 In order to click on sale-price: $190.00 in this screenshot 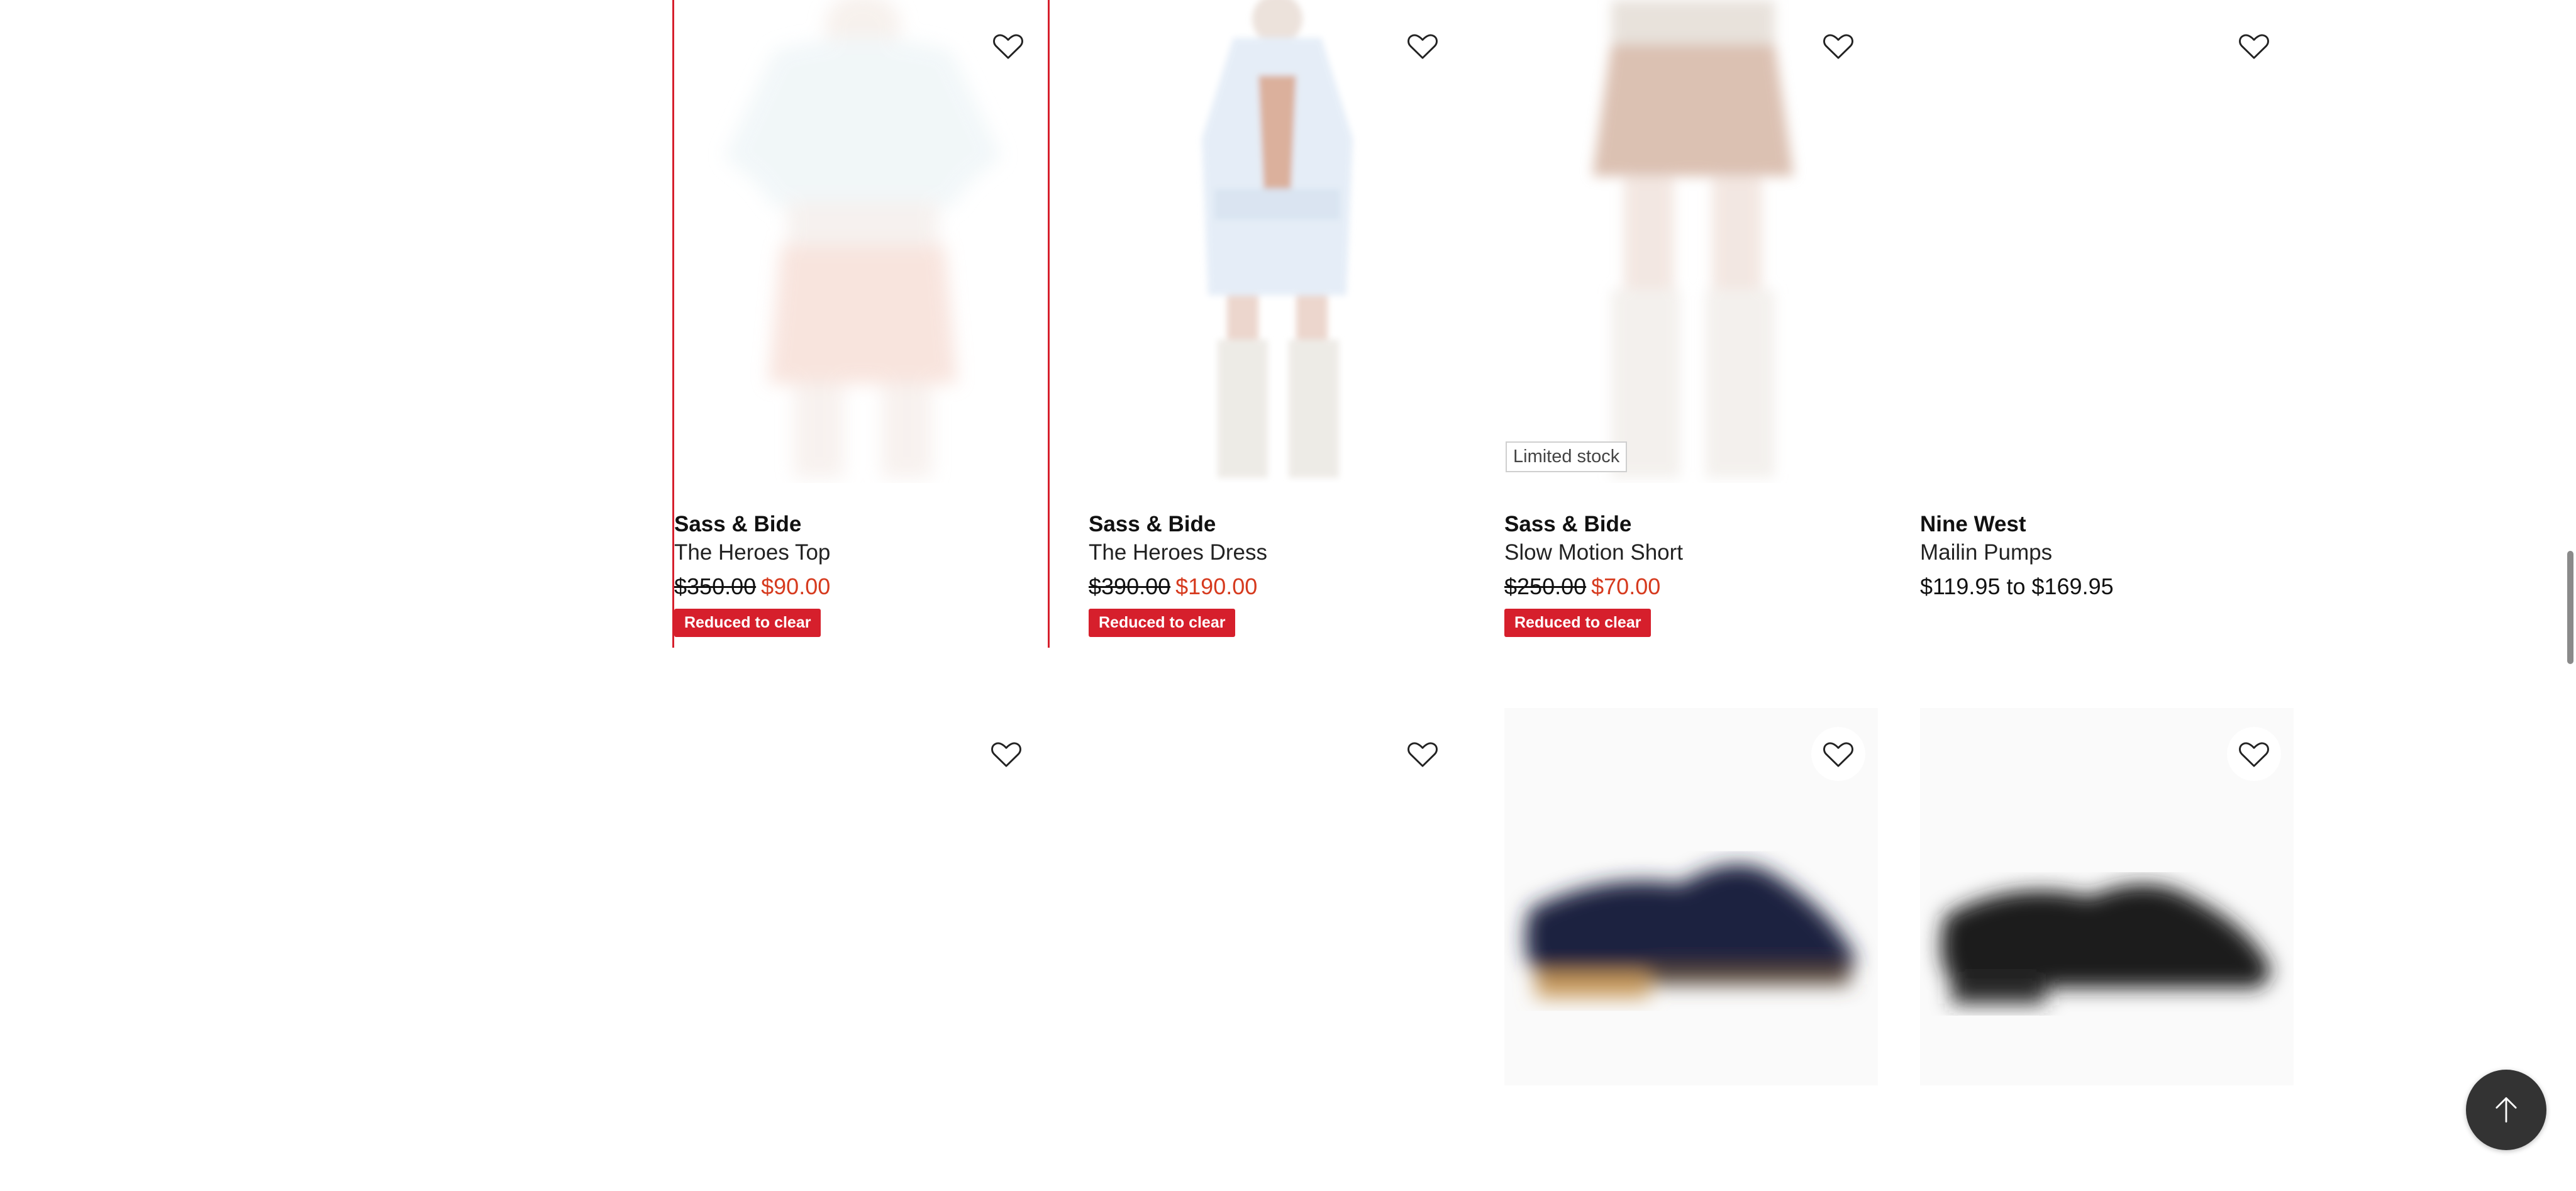, I will do `click(1216, 586)`.